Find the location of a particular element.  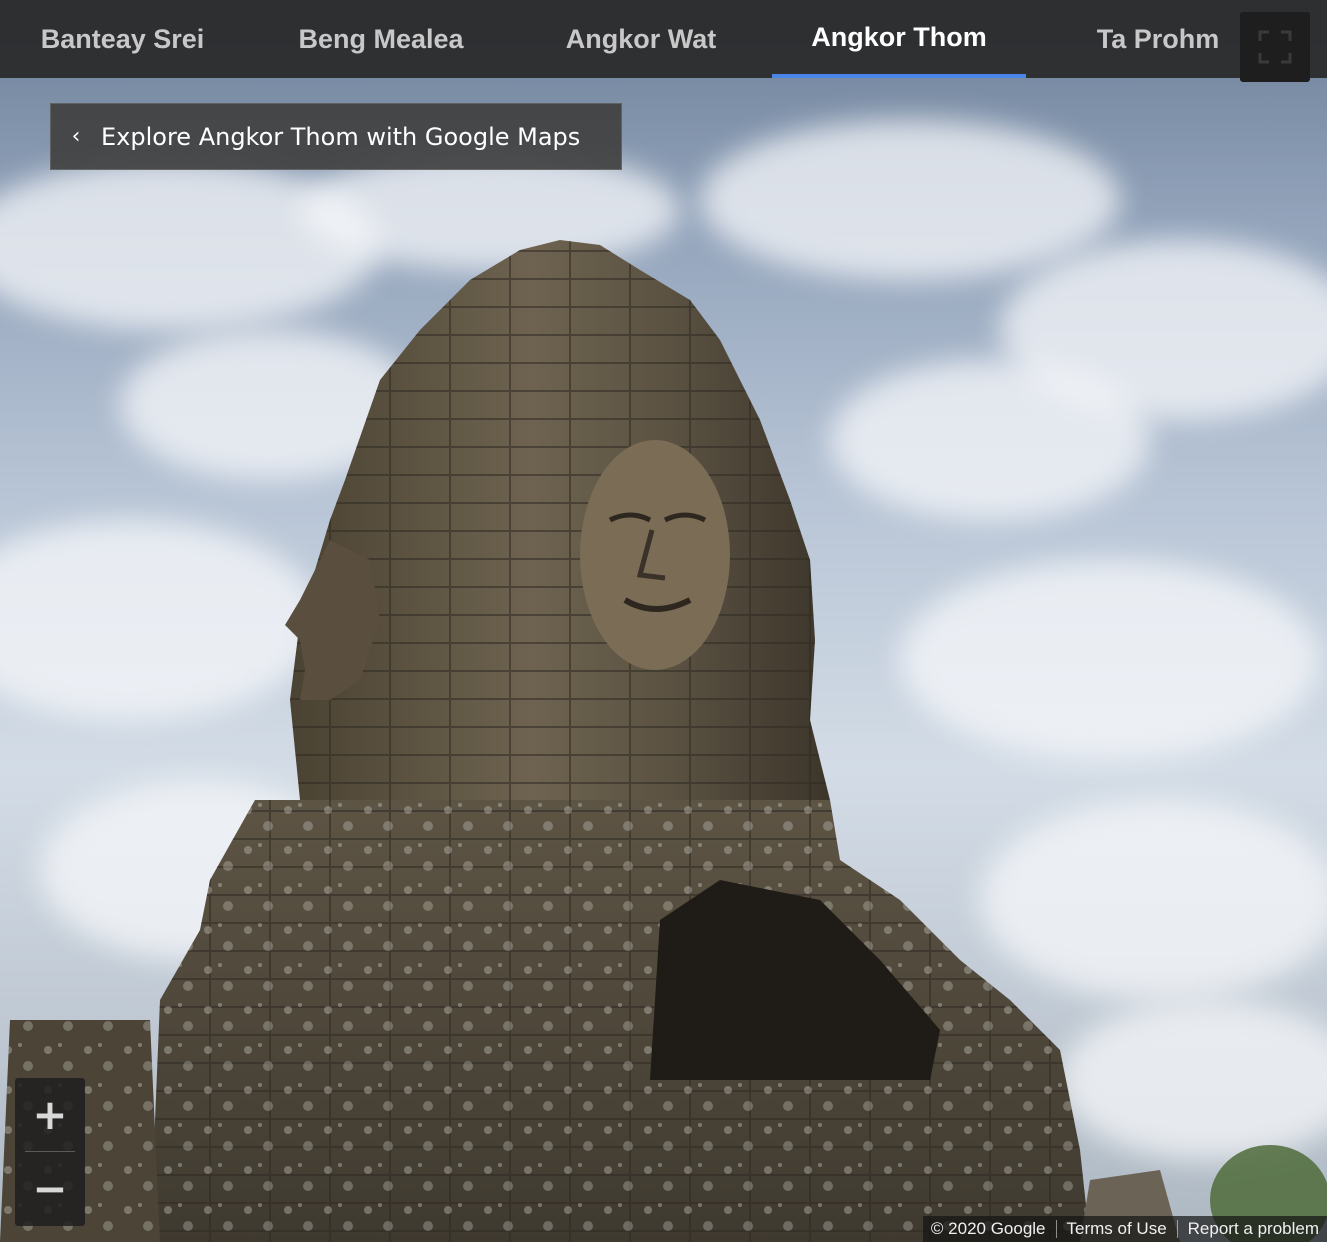

minus-icon: − is located at coordinates (50, 1188).